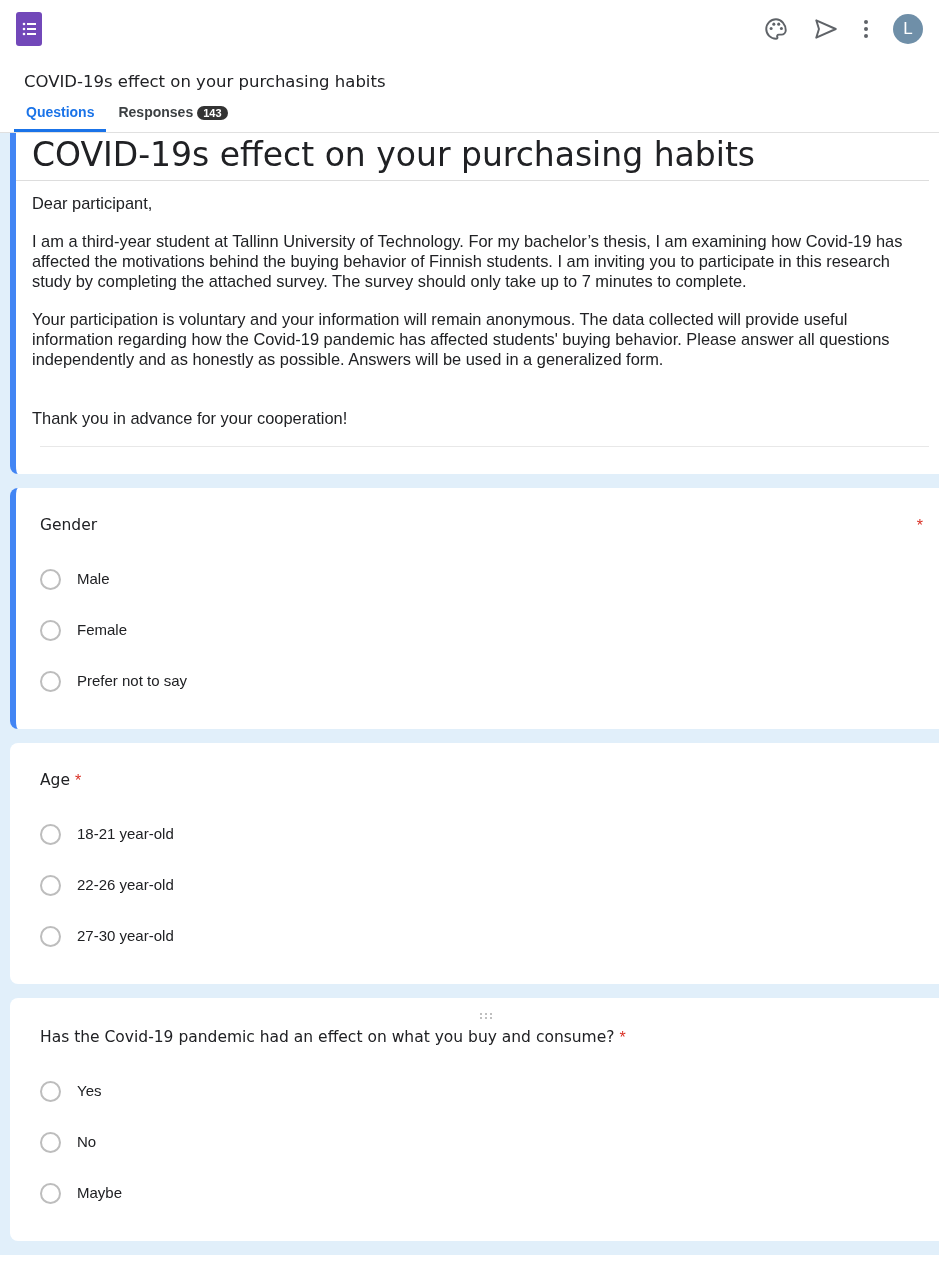 The height and width of the screenshot is (1285, 939). Describe the element at coordinates (132, 680) in the screenshot. I see `option-label: Prefer not to say` at that location.